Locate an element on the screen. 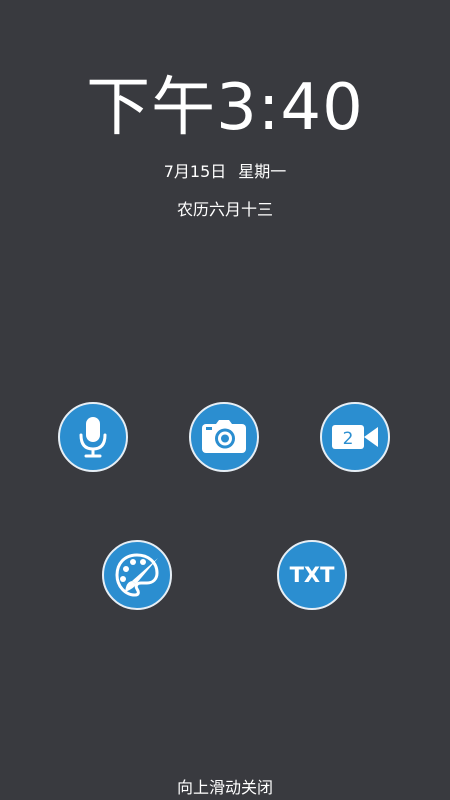 The height and width of the screenshot is (800, 450). text-note-button: TXT is located at coordinates (312, 575).